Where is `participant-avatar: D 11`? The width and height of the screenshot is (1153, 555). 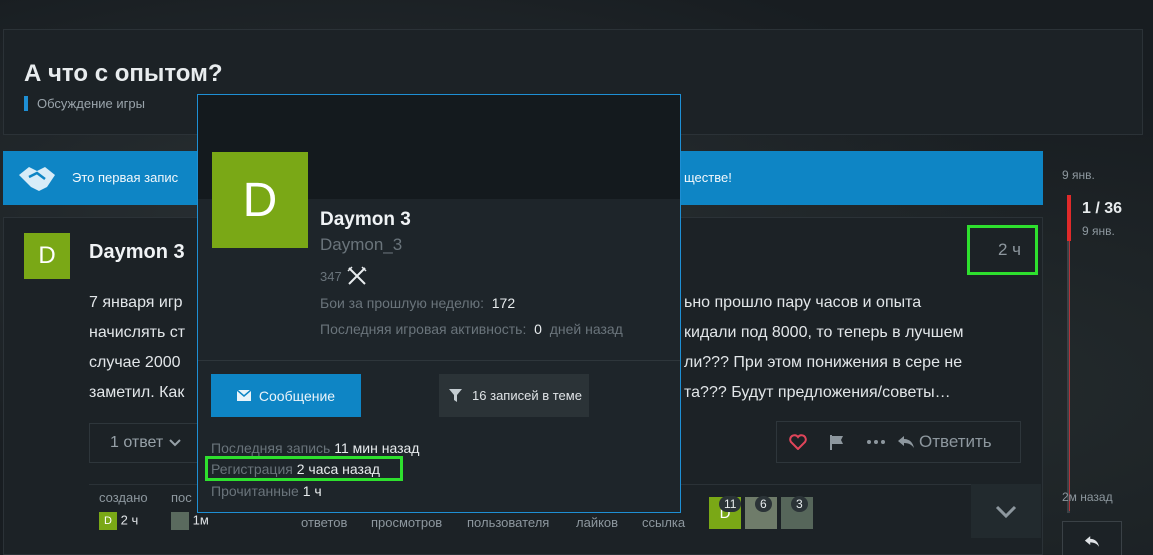
participant-avatar: D 11 is located at coordinates (725, 512).